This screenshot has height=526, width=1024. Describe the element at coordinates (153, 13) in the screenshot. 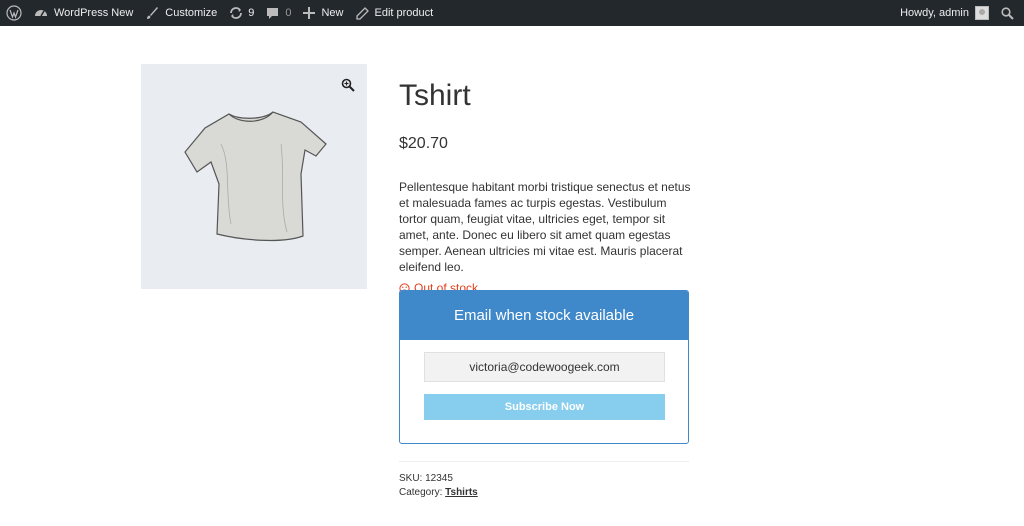

I see `brush-icon` at that location.